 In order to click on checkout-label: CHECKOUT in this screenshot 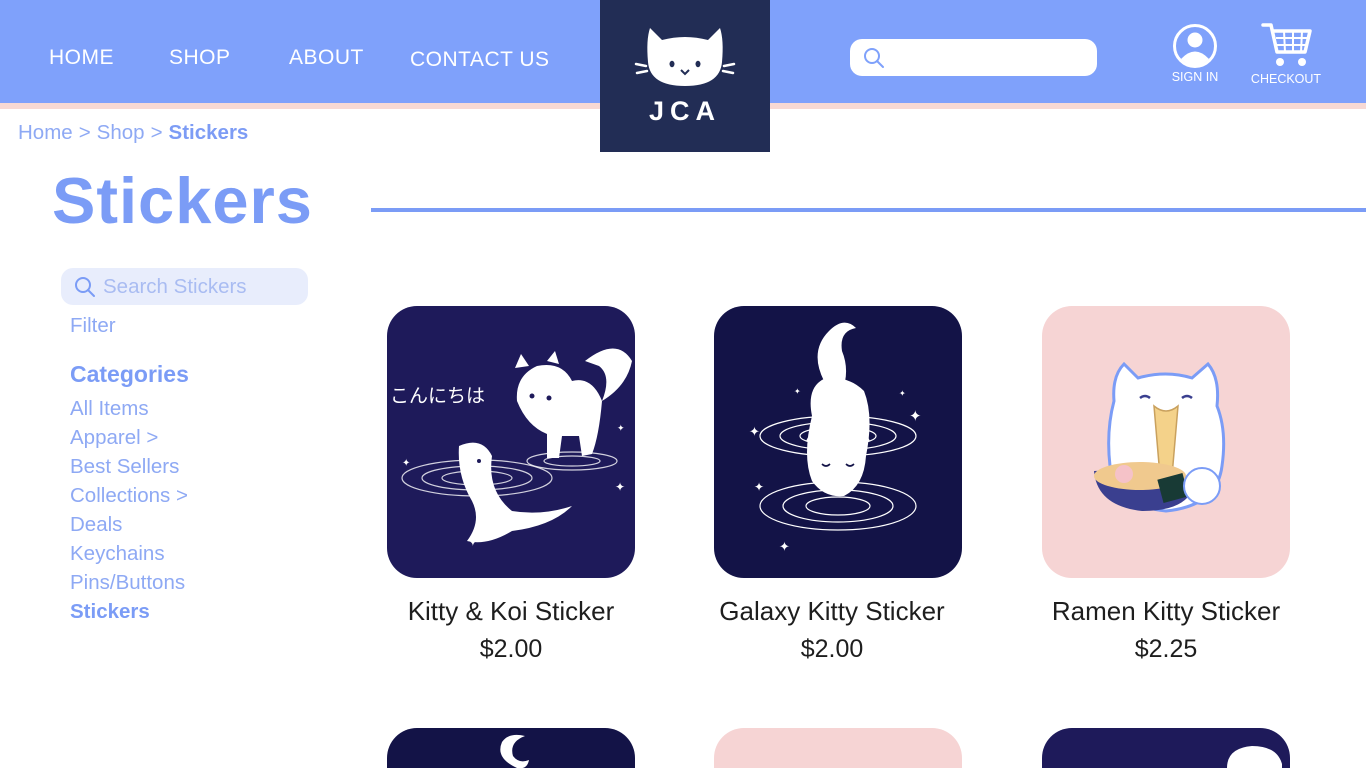, I will do `click(1286, 79)`.